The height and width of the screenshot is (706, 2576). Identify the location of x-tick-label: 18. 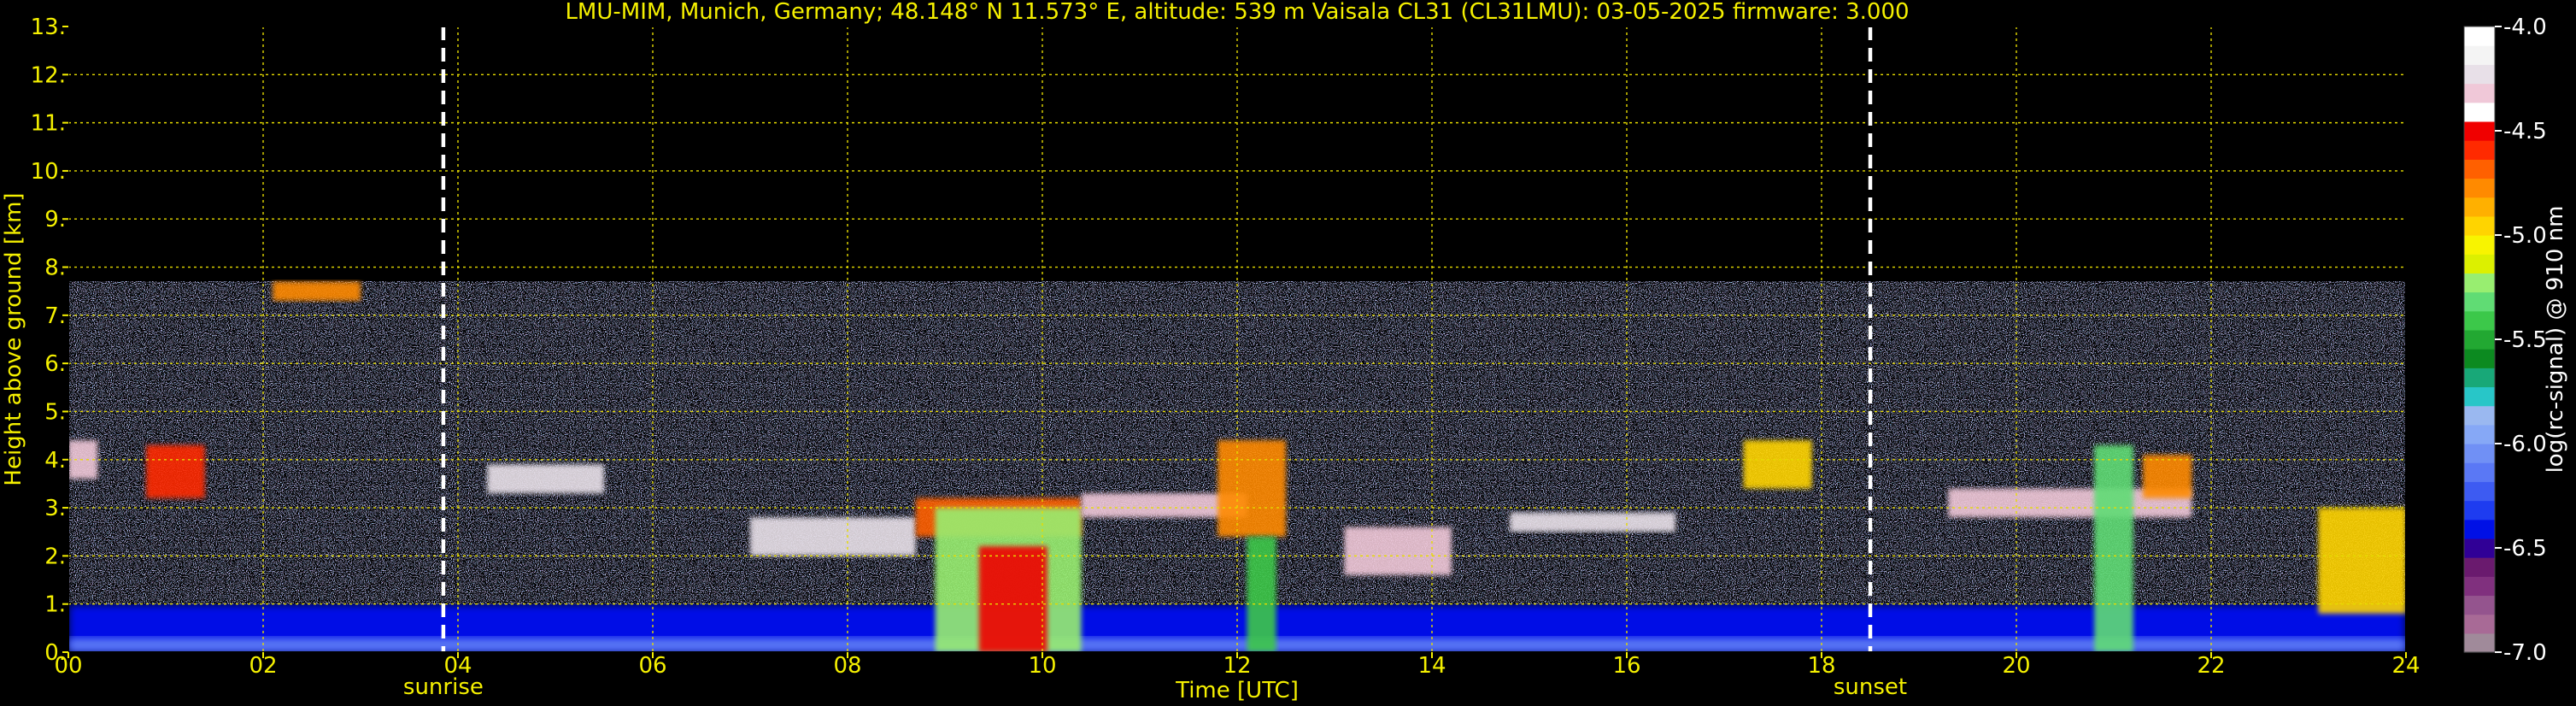
(1821, 666).